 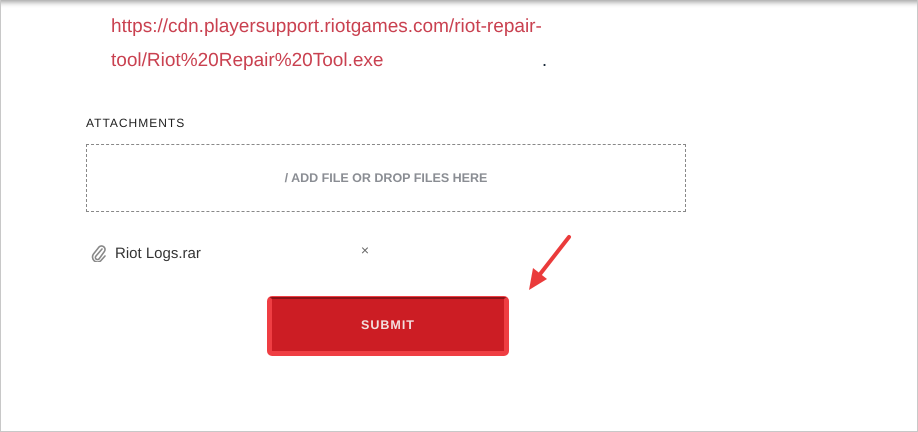 What do you see at coordinates (386, 178) in the screenshot?
I see `file-drop-zone: / ADD FILE OR DROP FILES HERE` at bounding box center [386, 178].